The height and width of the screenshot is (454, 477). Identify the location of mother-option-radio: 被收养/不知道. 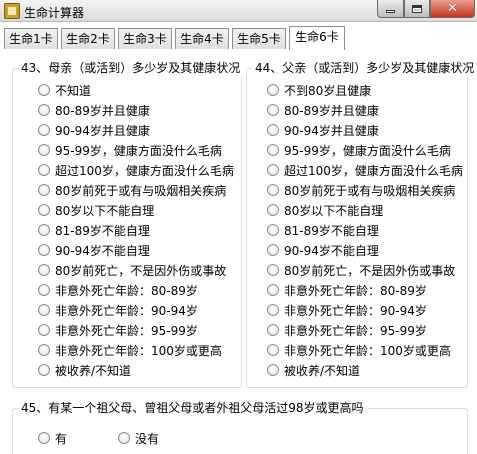
(84, 370).